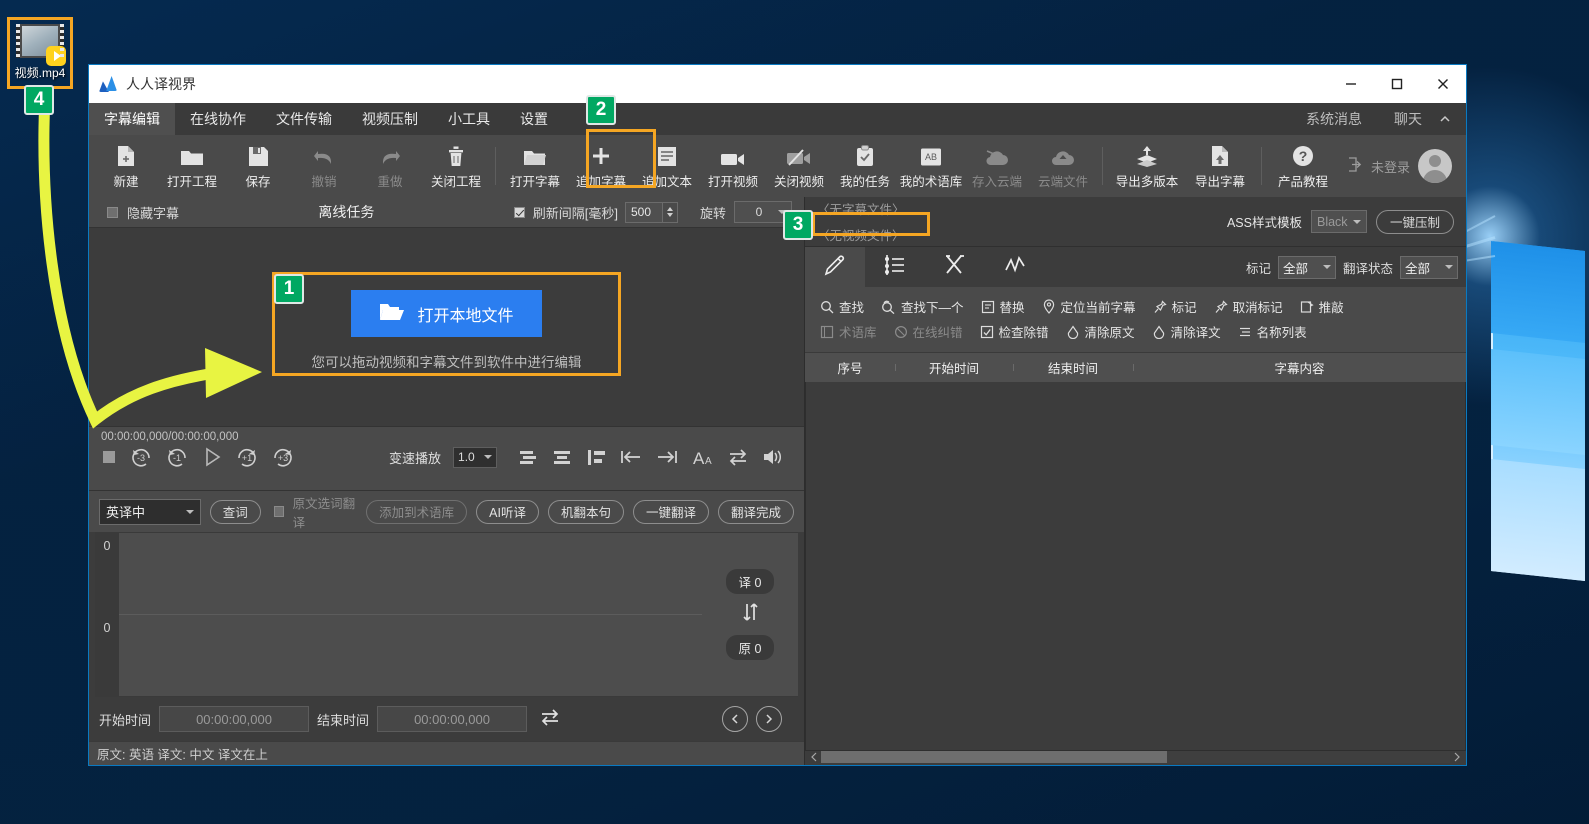 The height and width of the screenshot is (824, 1589). What do you see at coordinates (1299, 367) in the screenshot?
I see `col-header-subtitle-content: 字幕内容` at bounding box center [1299, 367].